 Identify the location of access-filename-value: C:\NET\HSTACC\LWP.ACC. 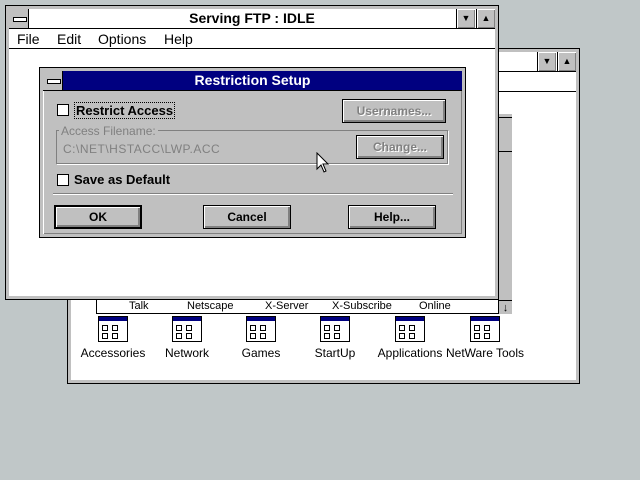
(142, 149).